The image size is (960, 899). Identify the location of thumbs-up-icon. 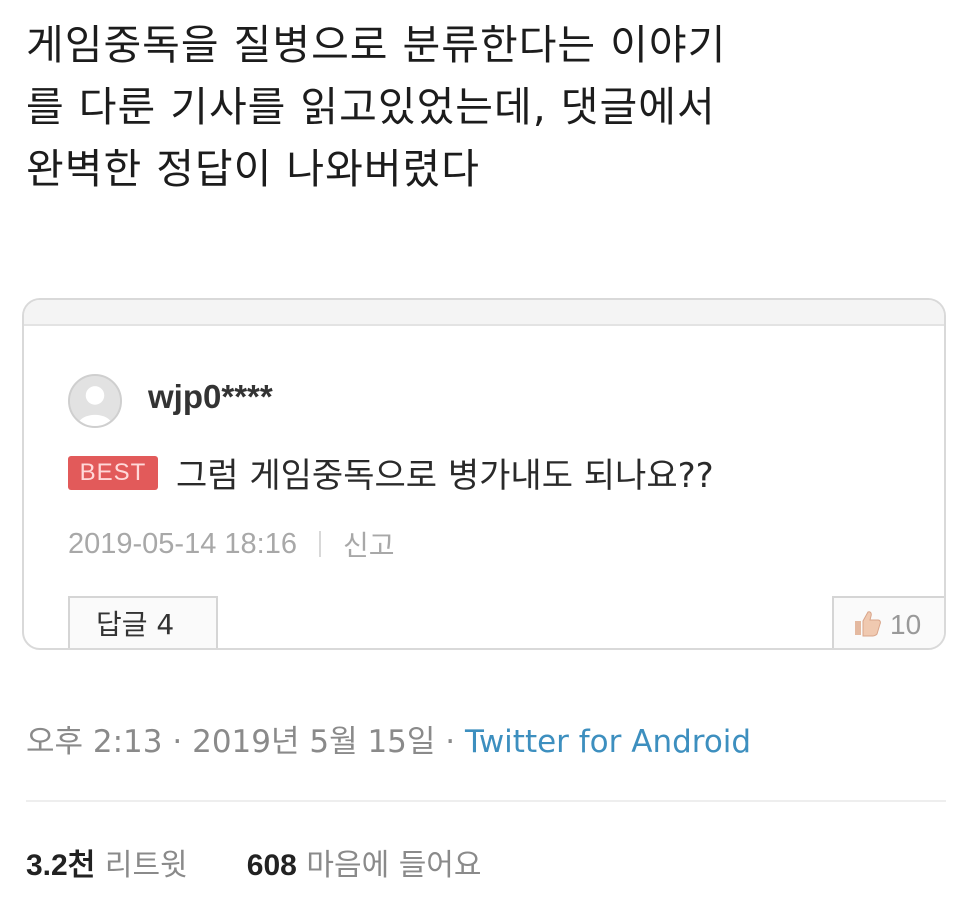
(867, 625).